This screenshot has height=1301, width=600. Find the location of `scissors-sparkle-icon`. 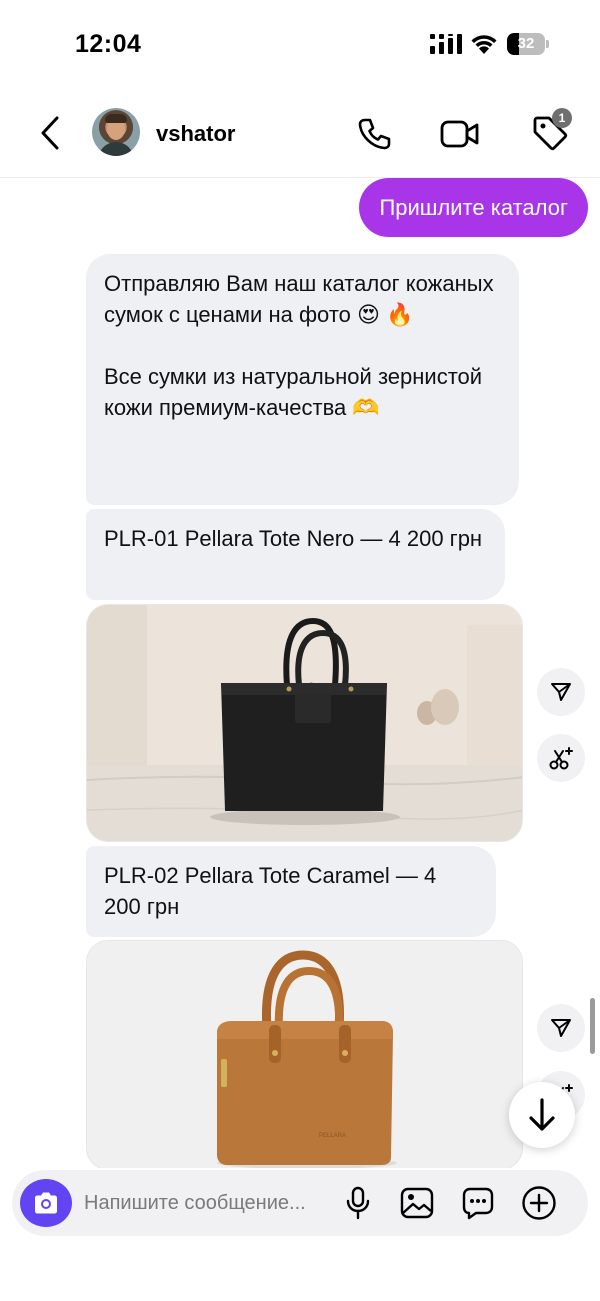

scissors-sparkle-icon is located at coordinates (561, 758).